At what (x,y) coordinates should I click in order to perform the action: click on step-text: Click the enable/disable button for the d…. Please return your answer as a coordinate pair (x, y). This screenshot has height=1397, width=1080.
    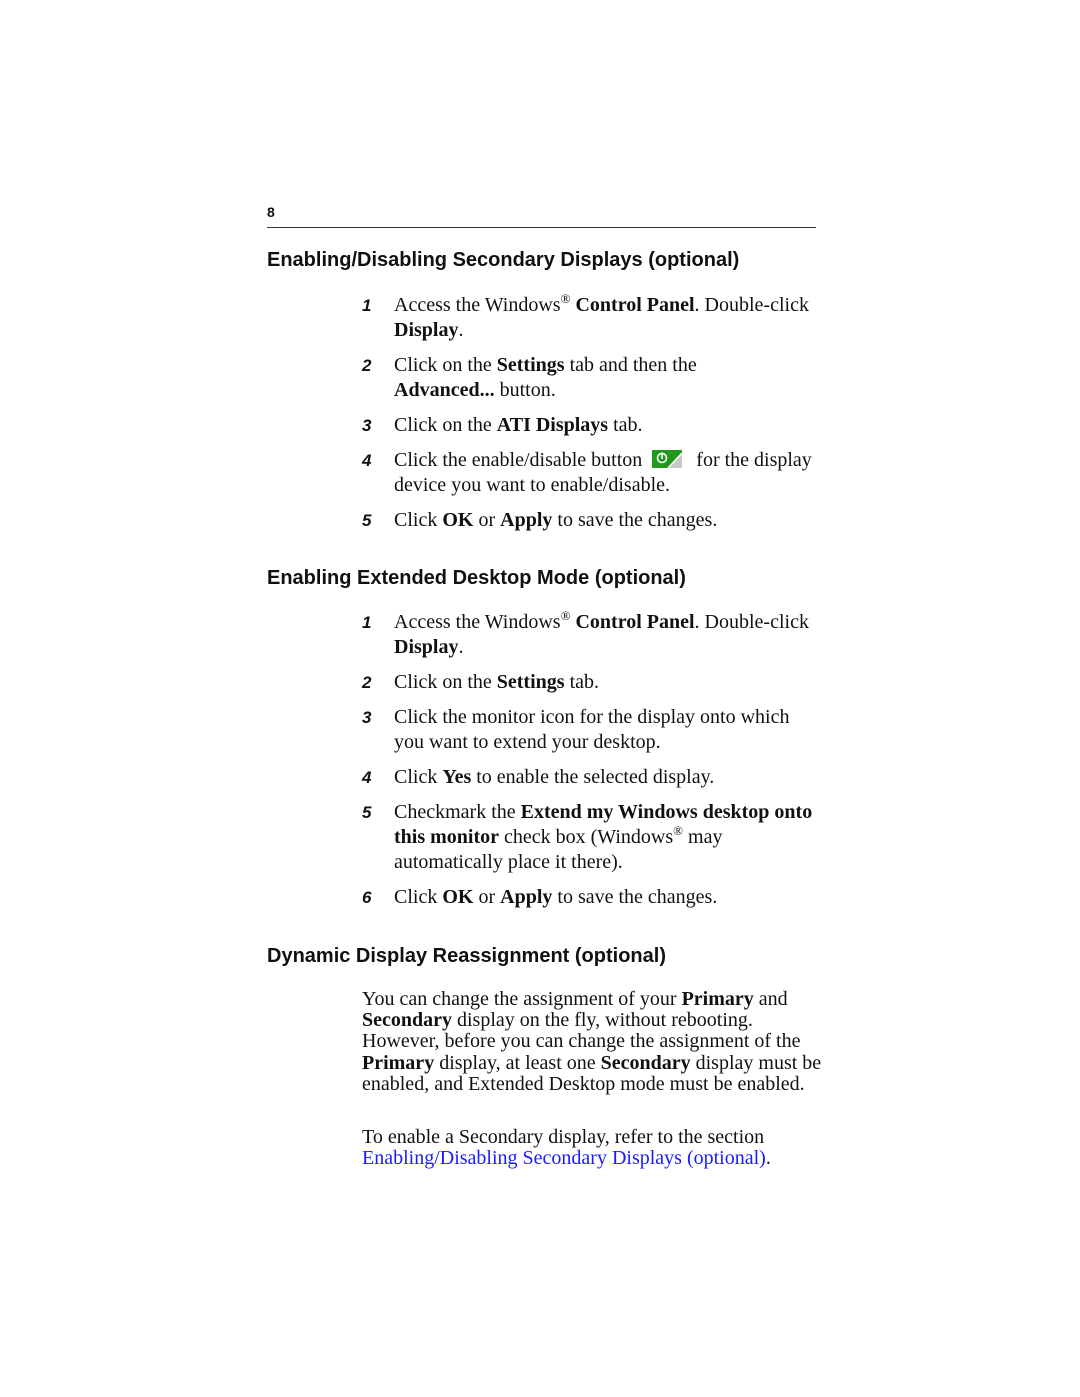
    Looking at the image, I should click on (603, 472).